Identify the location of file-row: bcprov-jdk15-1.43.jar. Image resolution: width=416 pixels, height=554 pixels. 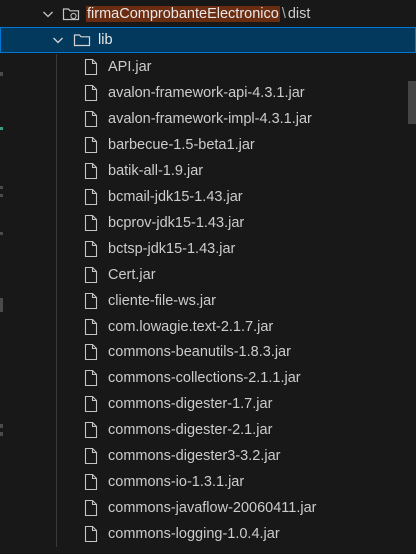
(208, 223).